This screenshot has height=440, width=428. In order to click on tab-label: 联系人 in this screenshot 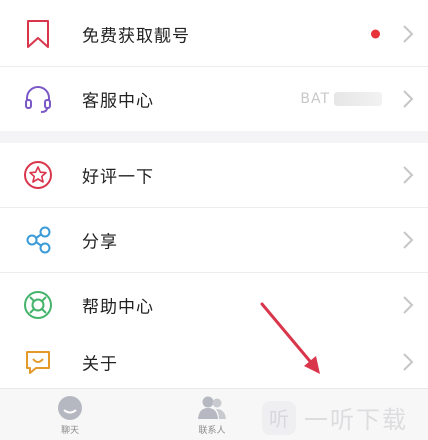, I will do `click(212, 431)`.